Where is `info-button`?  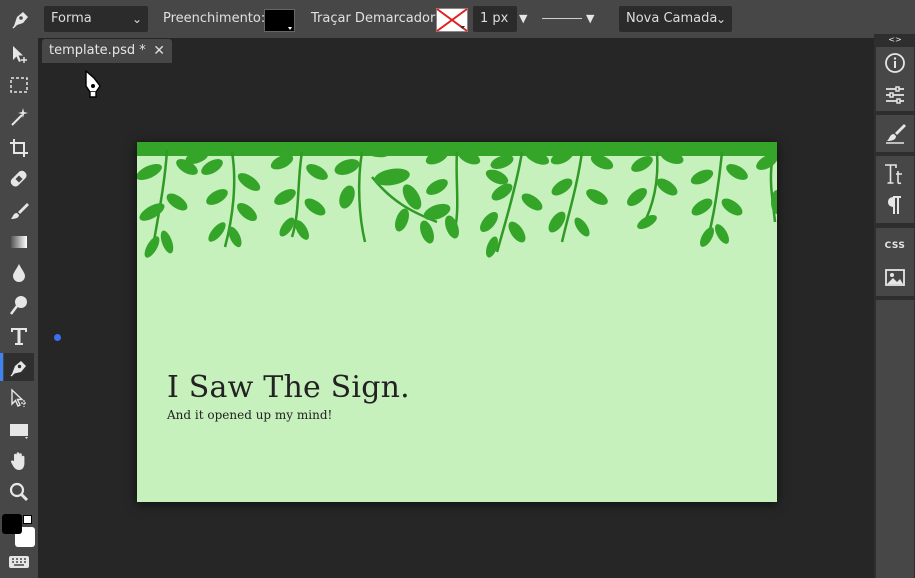 info-button is located at coordinates (895, 63).